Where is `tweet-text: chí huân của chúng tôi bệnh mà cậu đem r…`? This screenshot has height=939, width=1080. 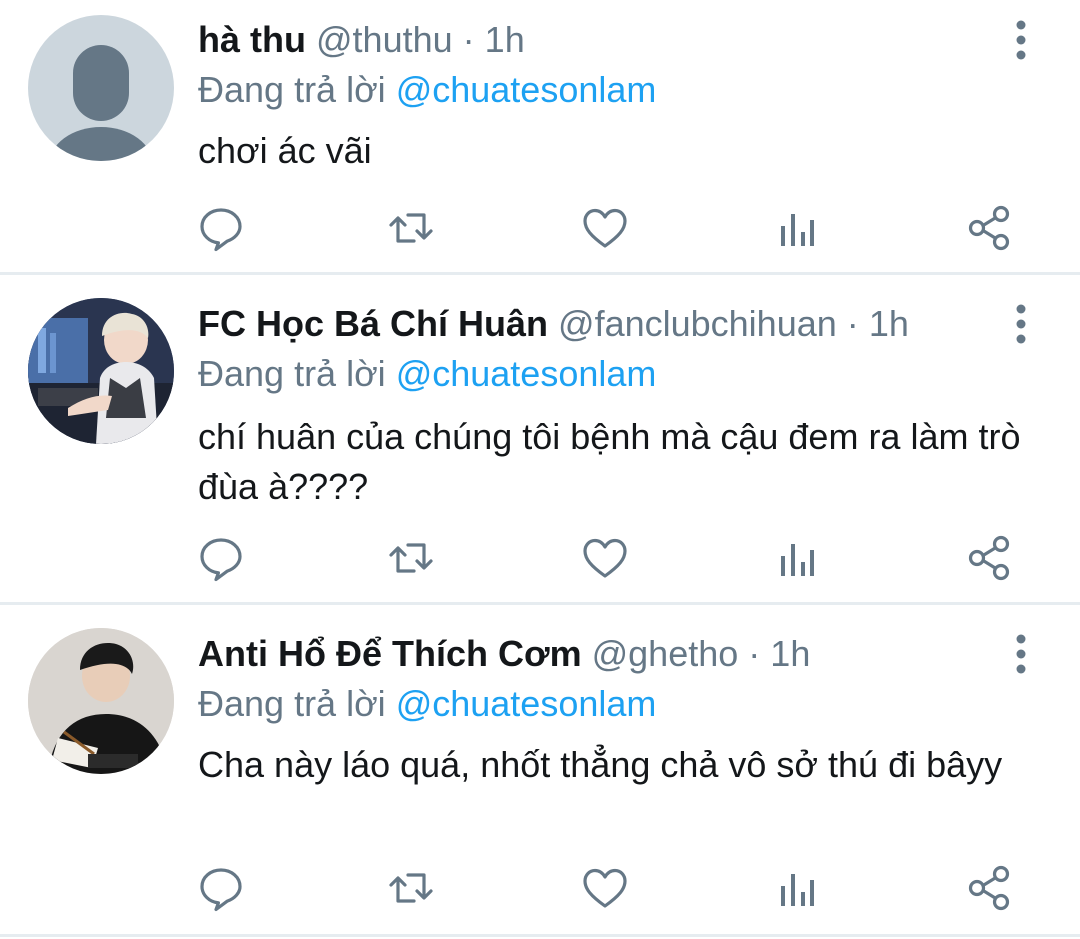 tweet-text: chí huân của chúng tôi bệnh mà cậu đem r… is located at coordinates (609, 461).